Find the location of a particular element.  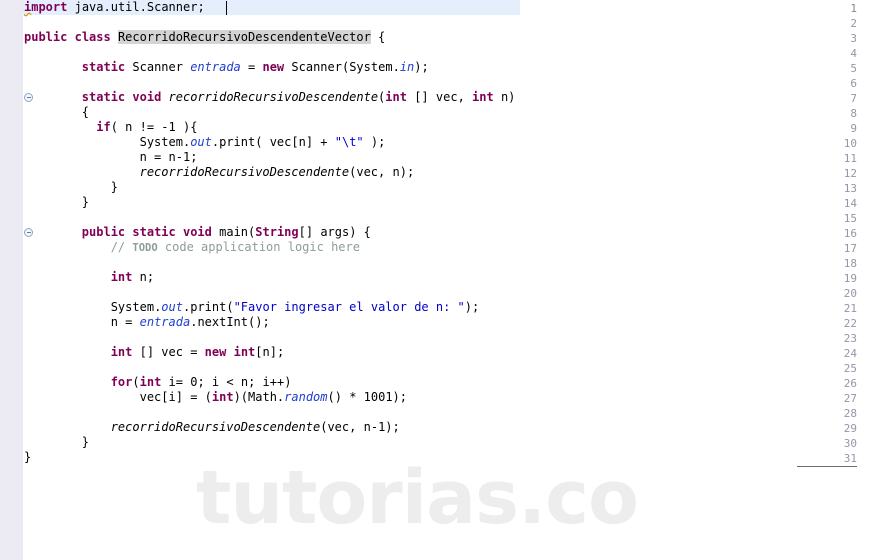

code-line: for(int i= 0; i < n; i++) is located at coordinates (158, 382).